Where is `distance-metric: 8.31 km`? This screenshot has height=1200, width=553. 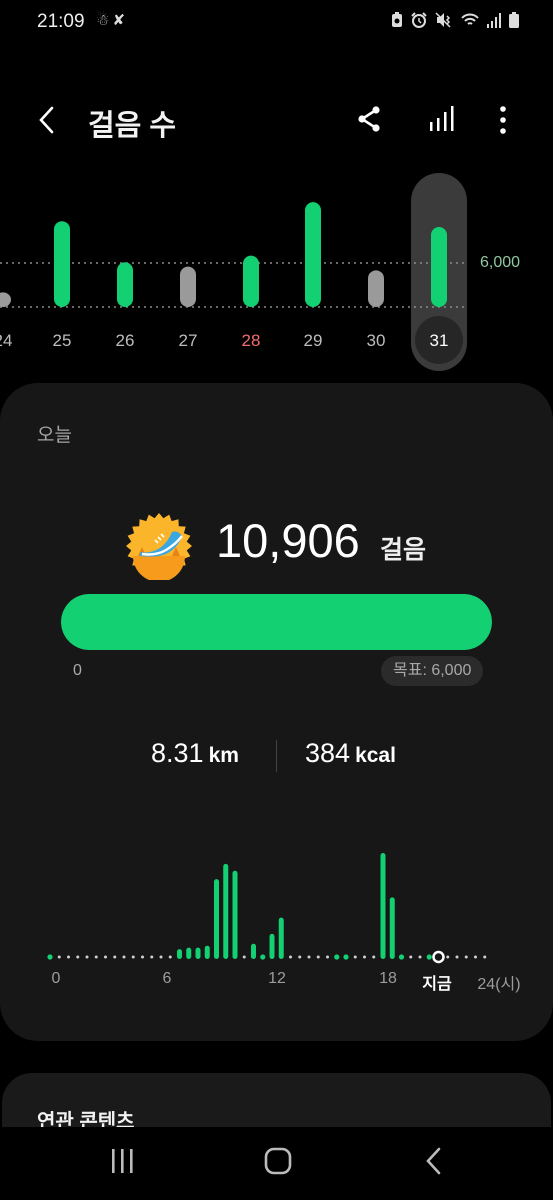
distance-metric: 8.31 km is located at coordinates (195, 753).